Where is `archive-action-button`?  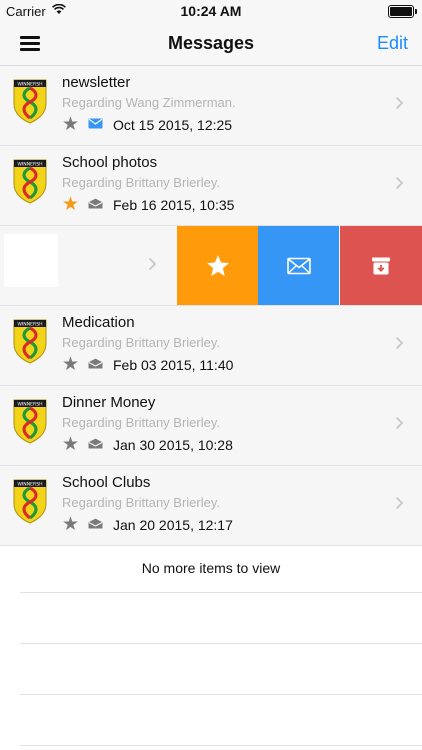
archive-action-button is located at coordinates (381, 265).